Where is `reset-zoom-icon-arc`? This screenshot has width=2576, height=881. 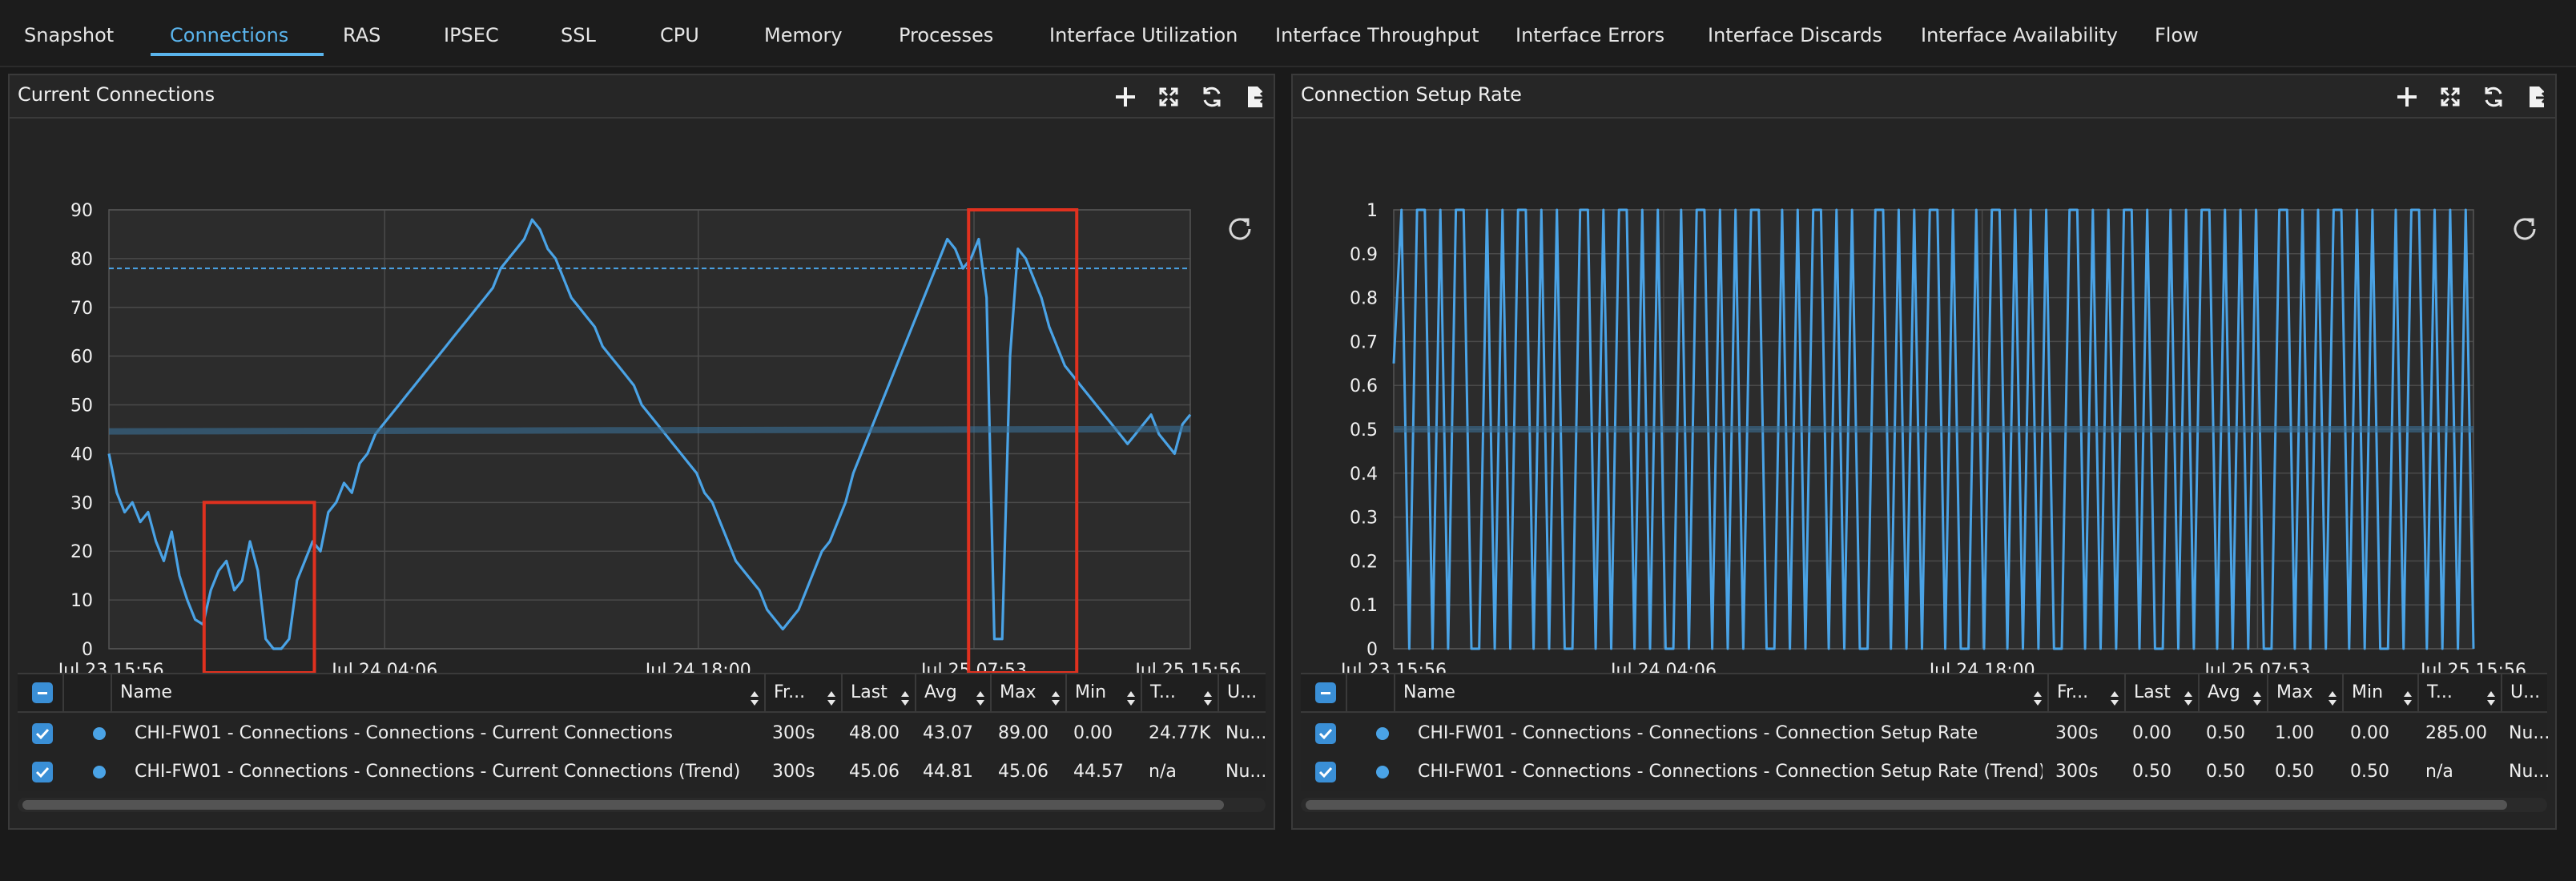
reset-zoom-icon-arc is located at coordinates (1240, 229).